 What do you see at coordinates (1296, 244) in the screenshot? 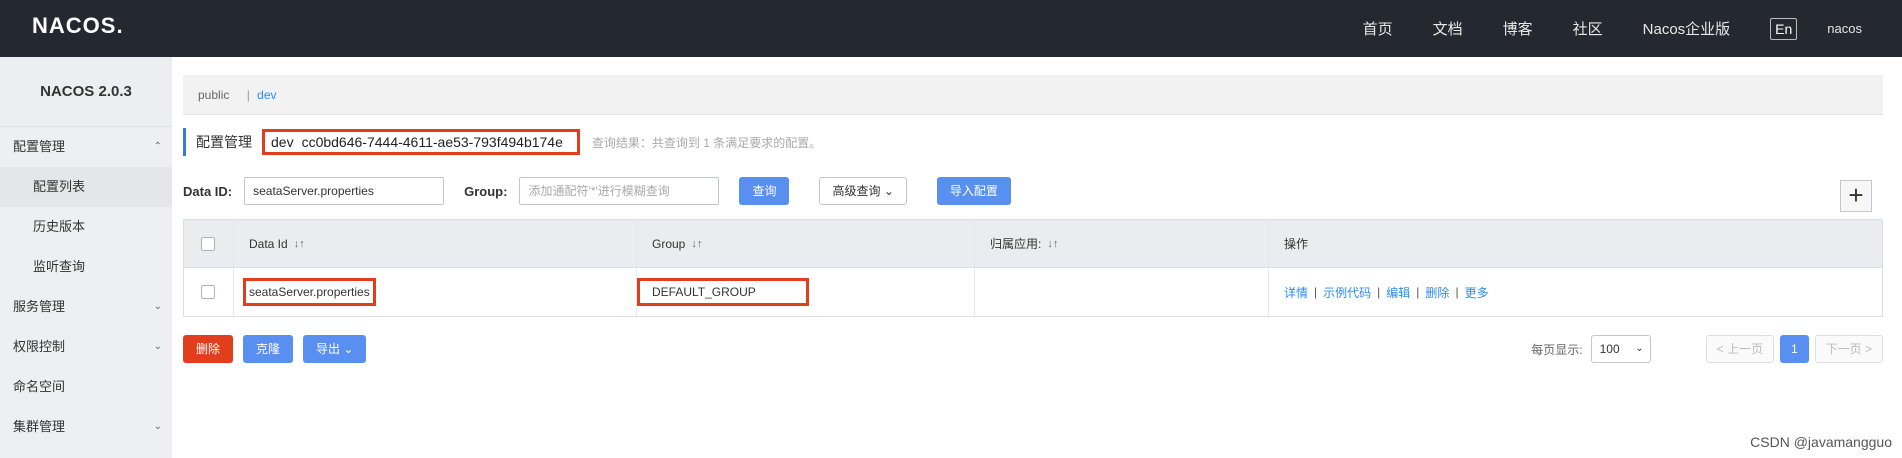
I see `header-operations-label: 操作` at bounding box center [1296, 244].